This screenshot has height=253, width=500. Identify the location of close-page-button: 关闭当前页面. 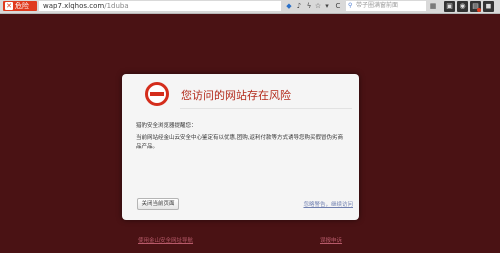
(158, 204).